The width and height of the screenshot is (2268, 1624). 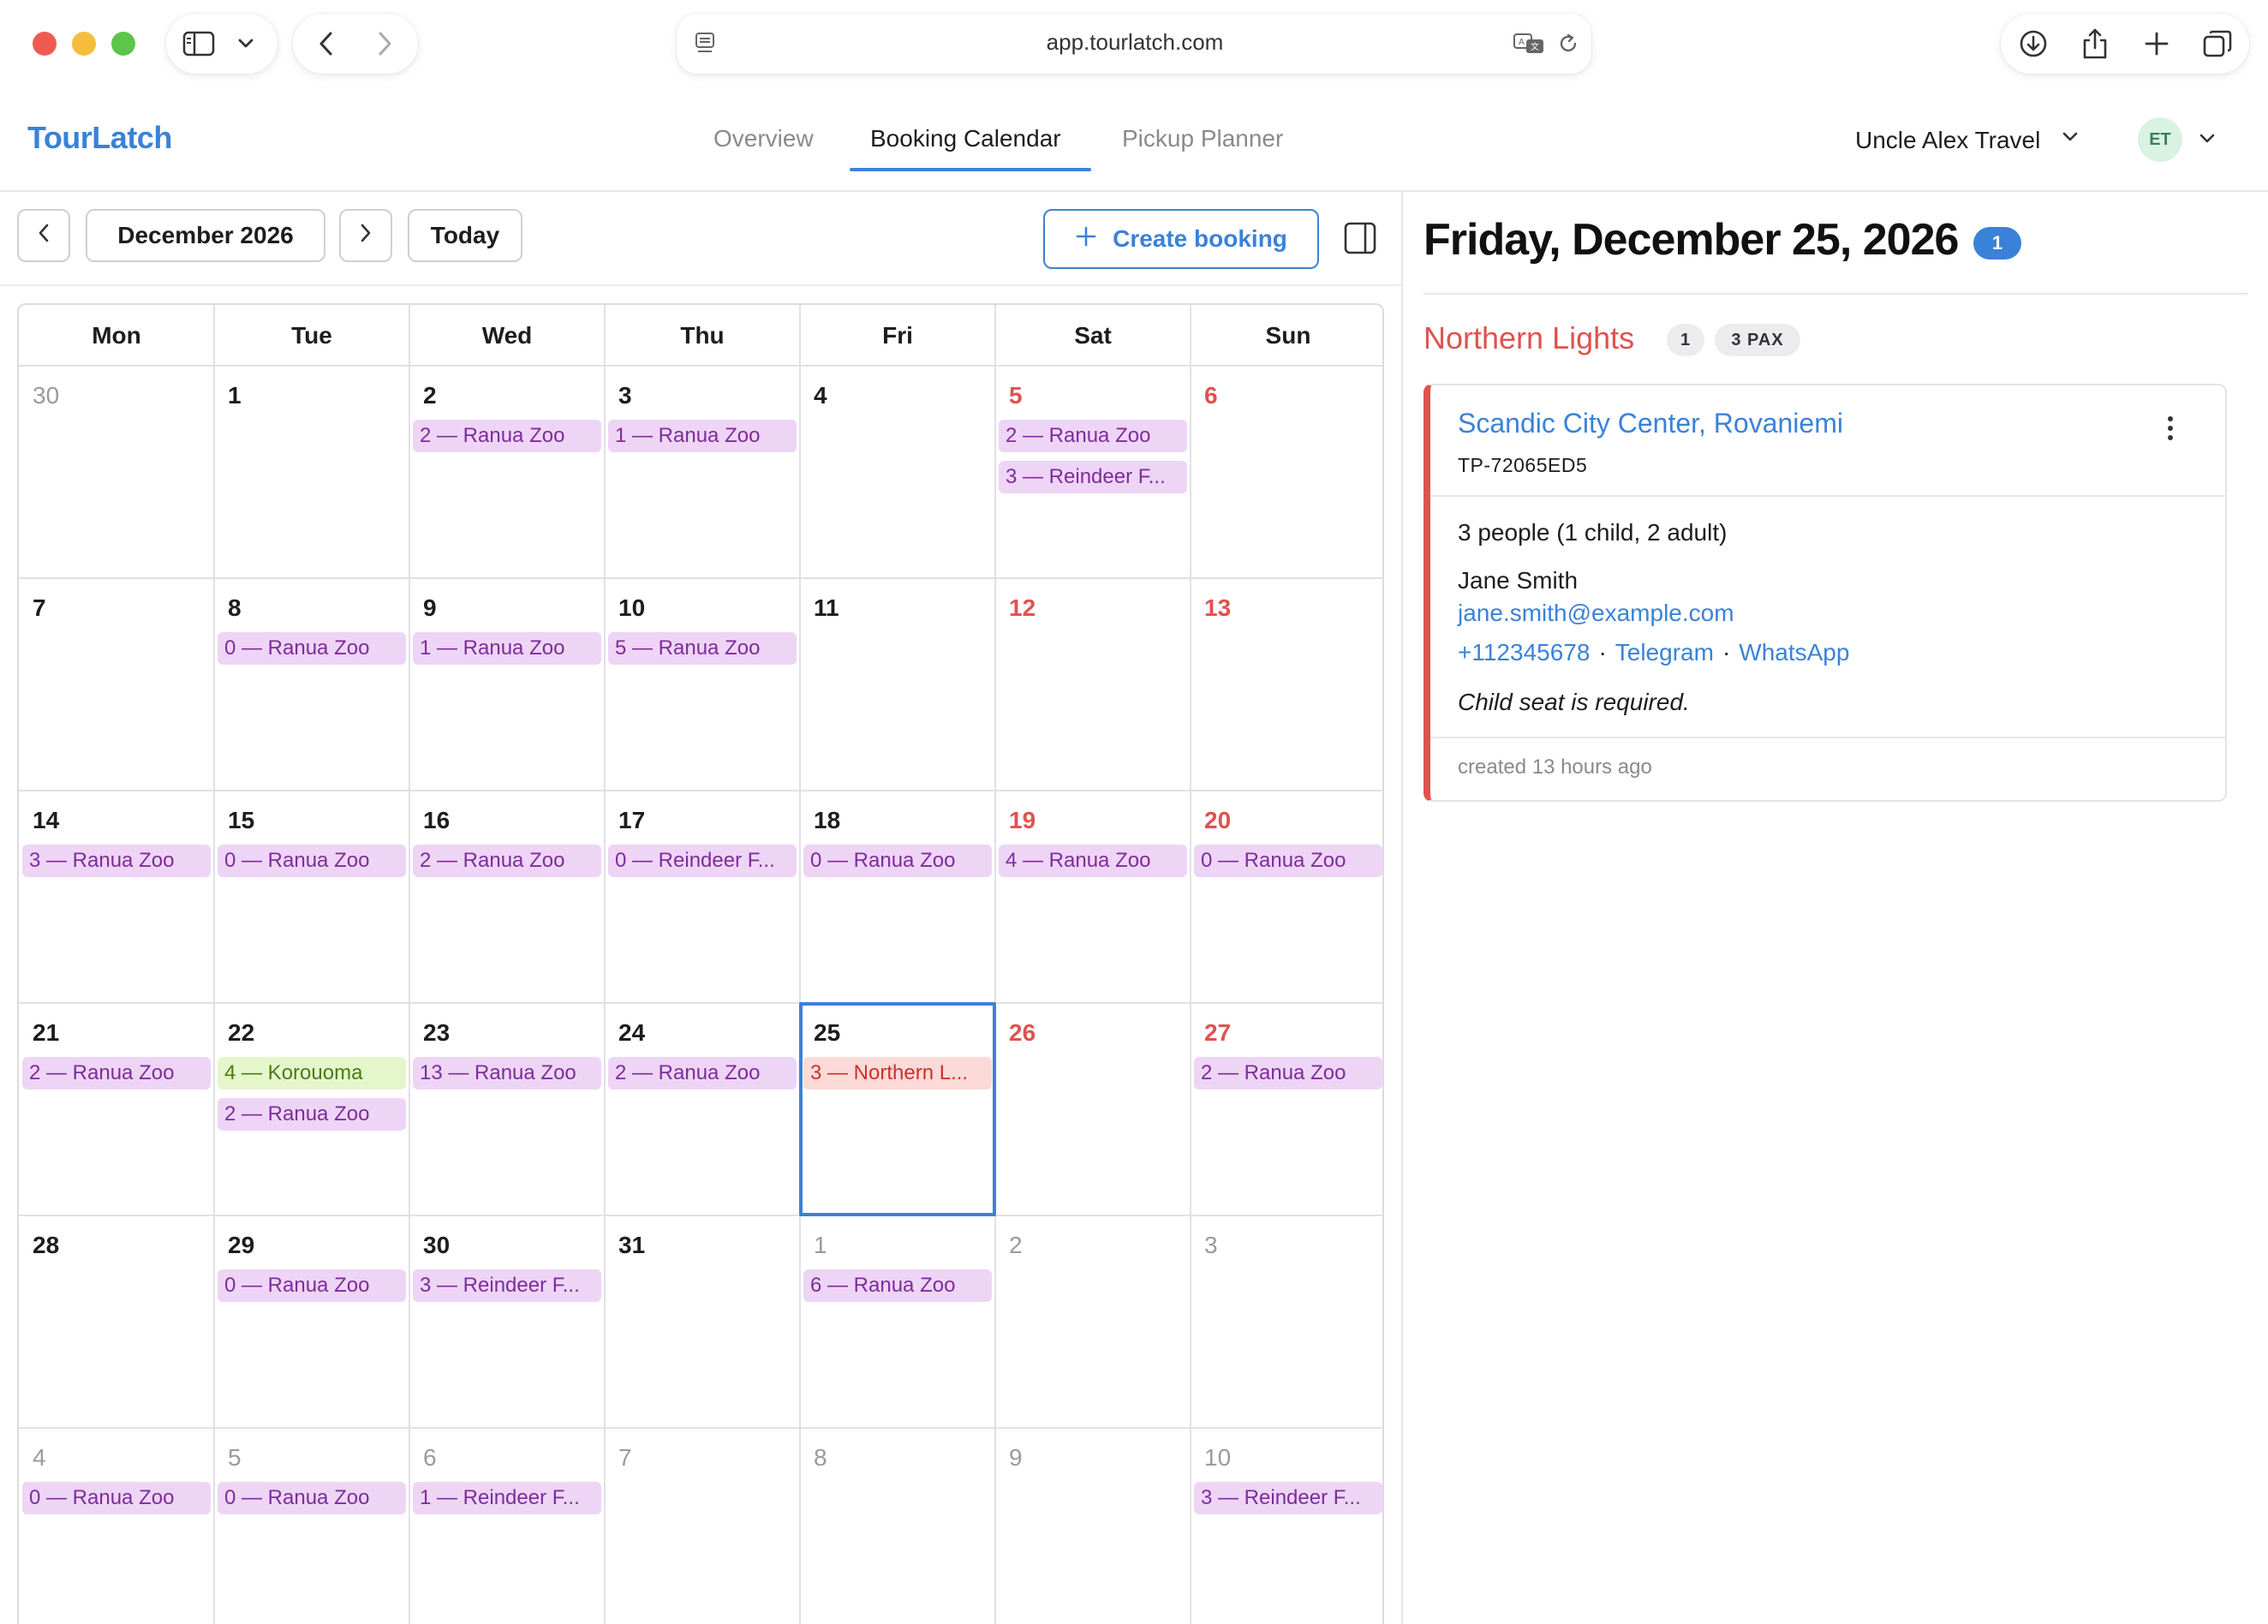 I want to click on avatar: ET, so click(x=2160, y=139).